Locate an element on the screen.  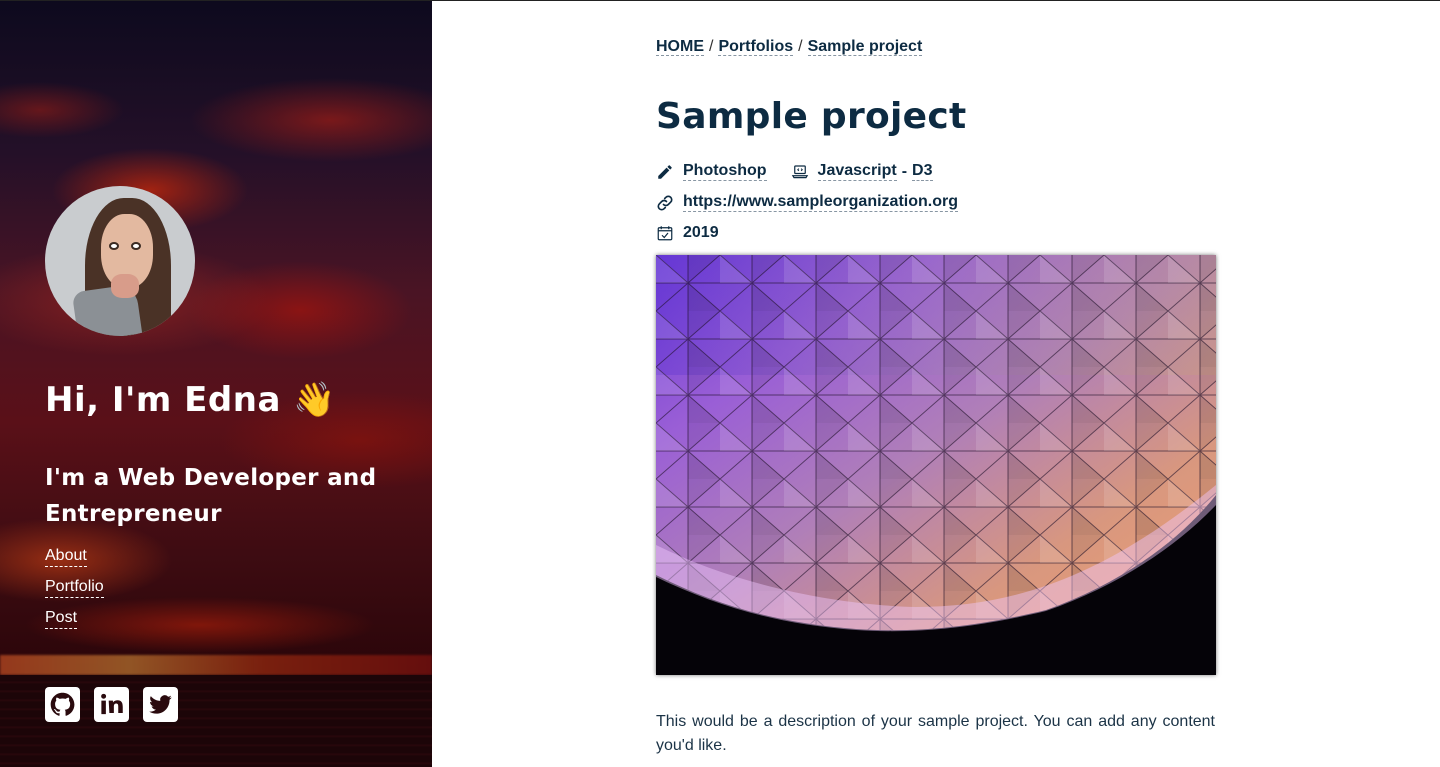
sidebar-nav: About Portfolio Post is located at coordinates (74, 592).